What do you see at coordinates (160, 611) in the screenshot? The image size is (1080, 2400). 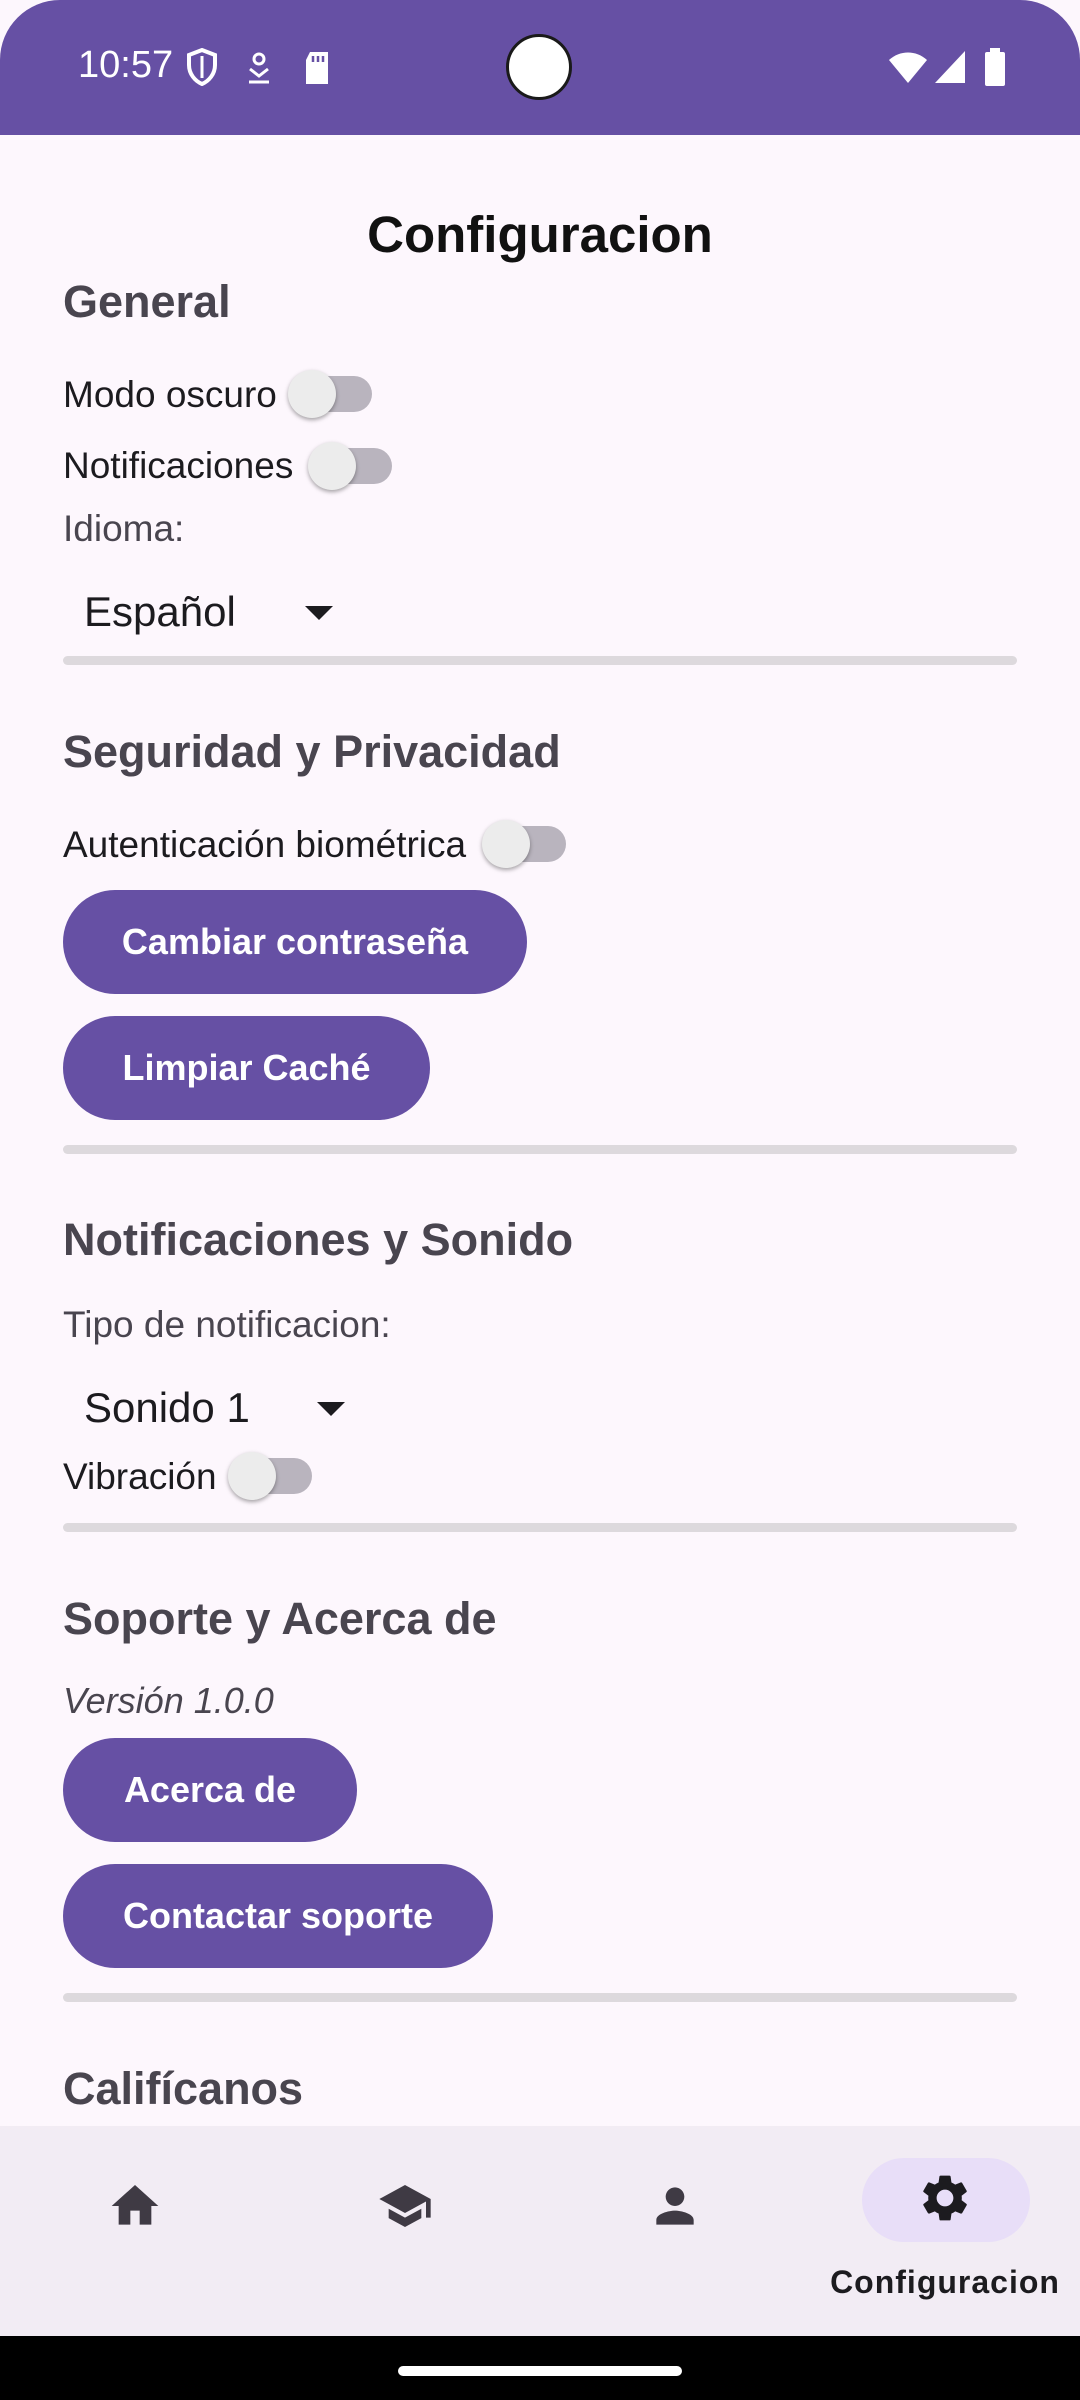 I see `language-value: Español` at bounding box center [160, 611].